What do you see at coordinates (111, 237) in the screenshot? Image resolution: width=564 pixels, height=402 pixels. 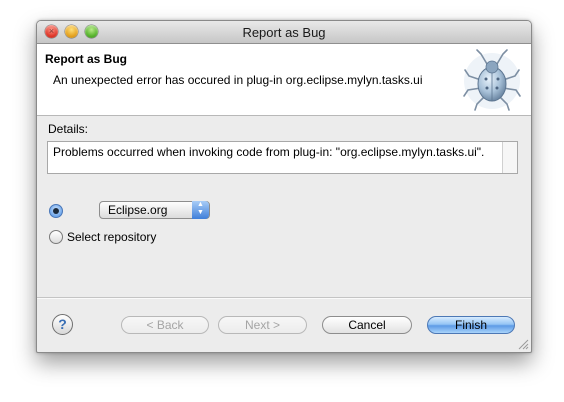 I see `select-repository-label: Select repository` at bounding box center [111, 237].